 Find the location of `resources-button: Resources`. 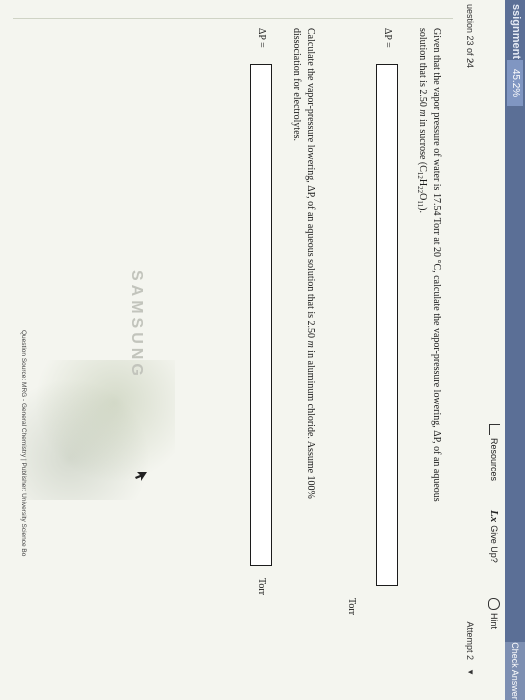

resources-button: Resources is located at coordinates (494, 452).